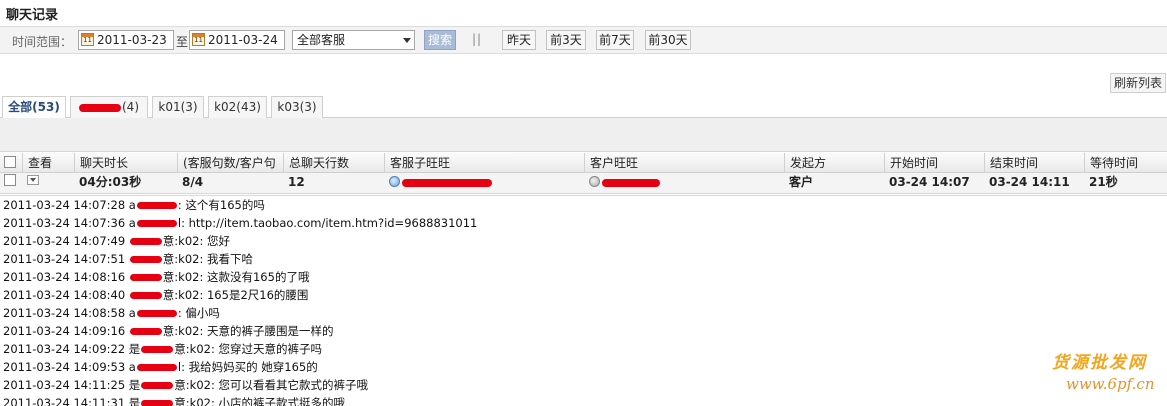 The height and width of the screenshot is (406, 1167). Describe the element at coordinates (33, 180) in the screenshot. I see `expand-icon` at that location.